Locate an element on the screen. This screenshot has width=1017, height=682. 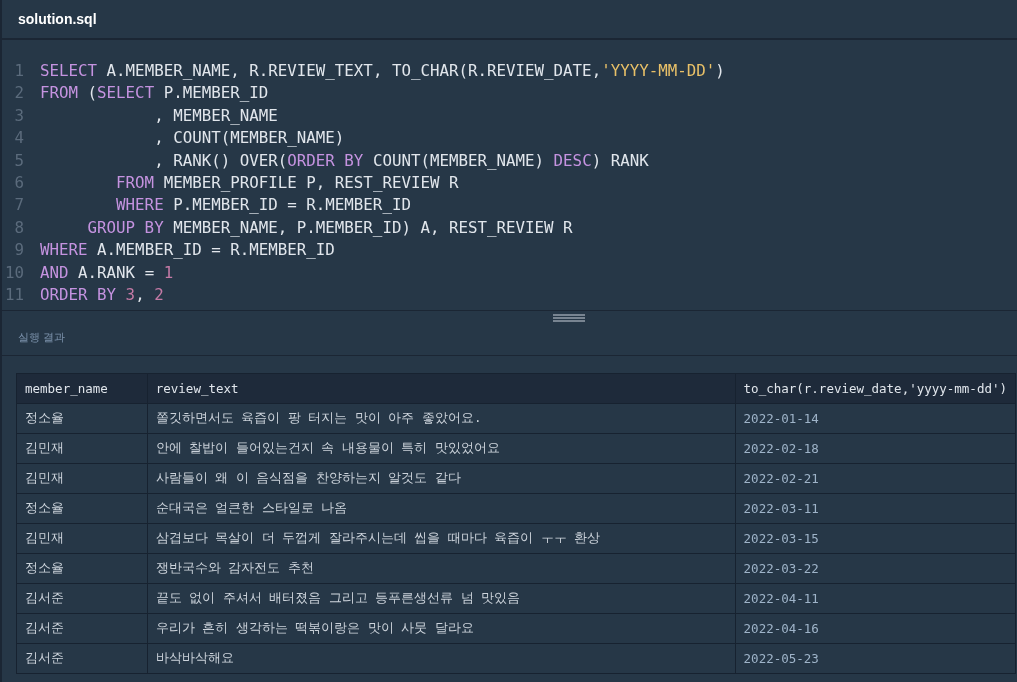
table-cell: 우리가 흔히 생각하는 떡볶이랑은 맛이 사뭇 달라요 is located at coordinates (441, 628).